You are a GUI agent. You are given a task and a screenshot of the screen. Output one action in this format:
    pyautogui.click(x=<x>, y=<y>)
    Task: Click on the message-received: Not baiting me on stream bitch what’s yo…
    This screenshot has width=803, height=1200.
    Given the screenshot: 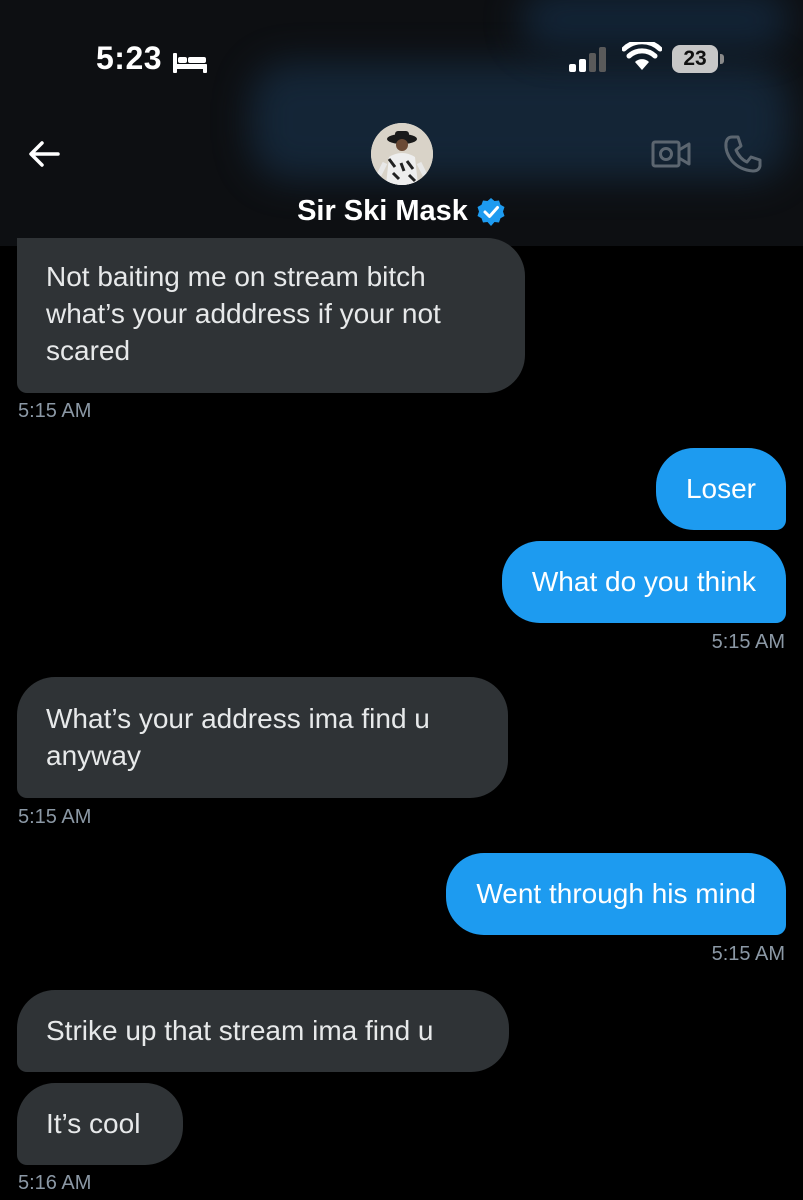 What is the action you would take?
    pyautogui.click(x=271, y=315)
    